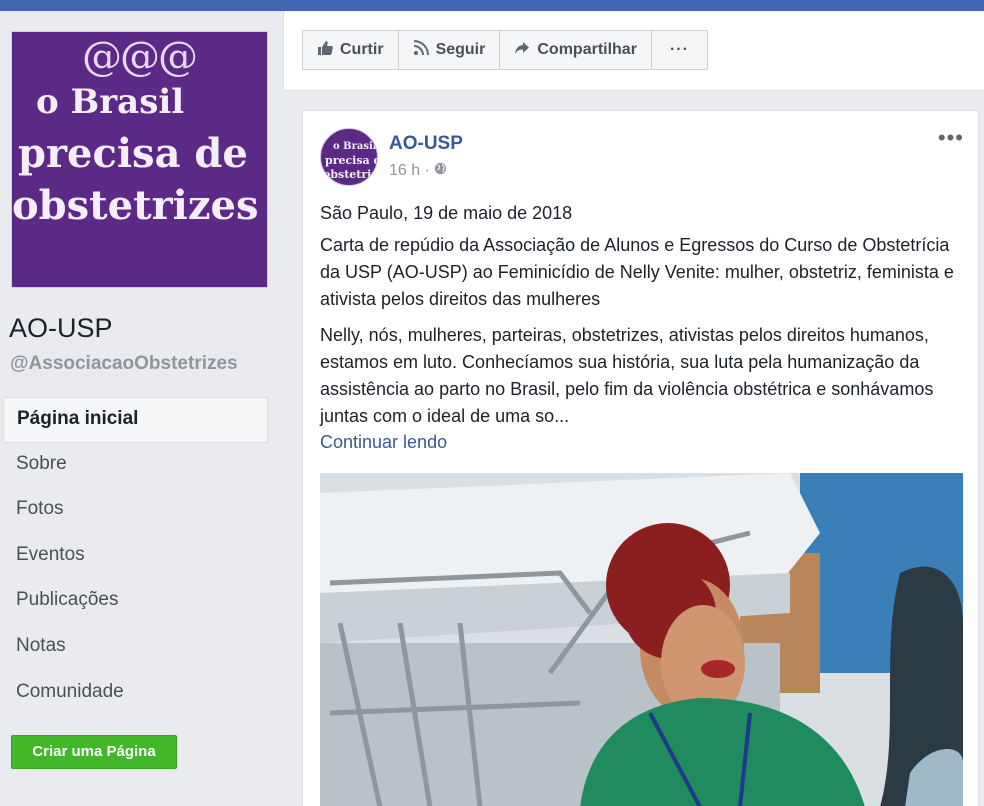 The height and width of the screenshot is (806, 984). Describe the element at coordinates (135, 466) in the screenshot. I see `nav-item-about: Sobre` at that location.